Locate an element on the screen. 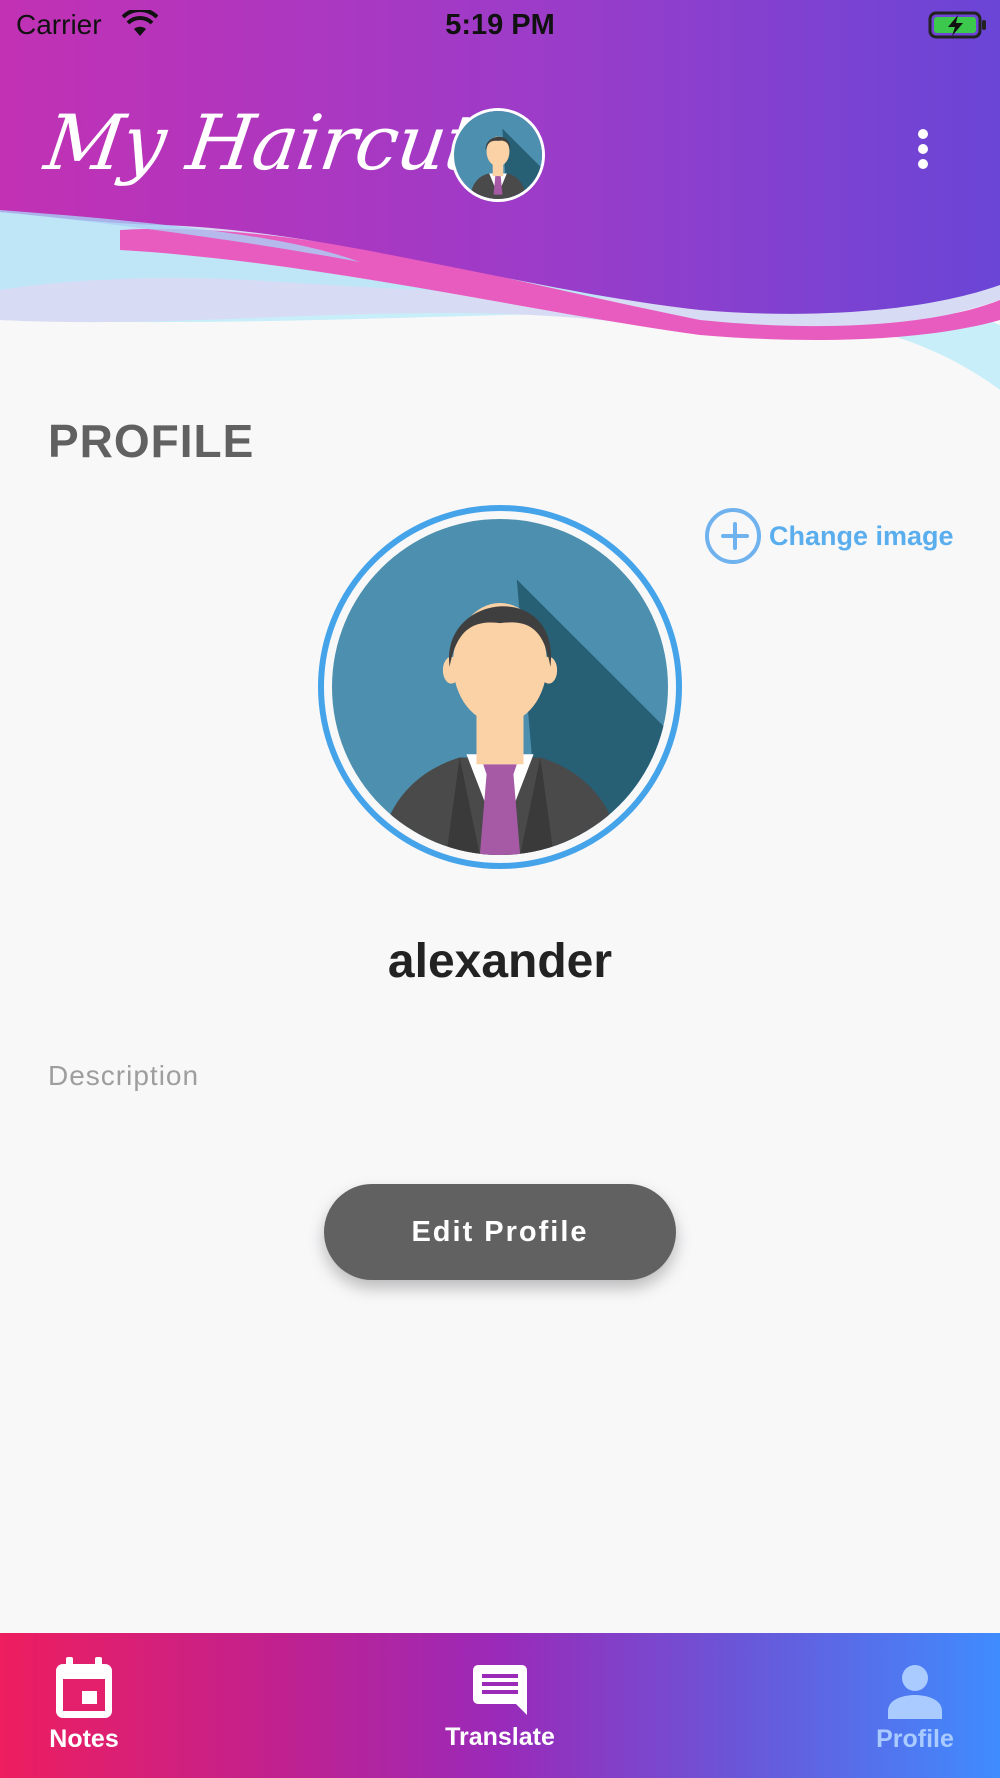 This screenshot has height=1778, width=1000. edit-profile-button: Edit Profile is located at coordinates (500, 1232).